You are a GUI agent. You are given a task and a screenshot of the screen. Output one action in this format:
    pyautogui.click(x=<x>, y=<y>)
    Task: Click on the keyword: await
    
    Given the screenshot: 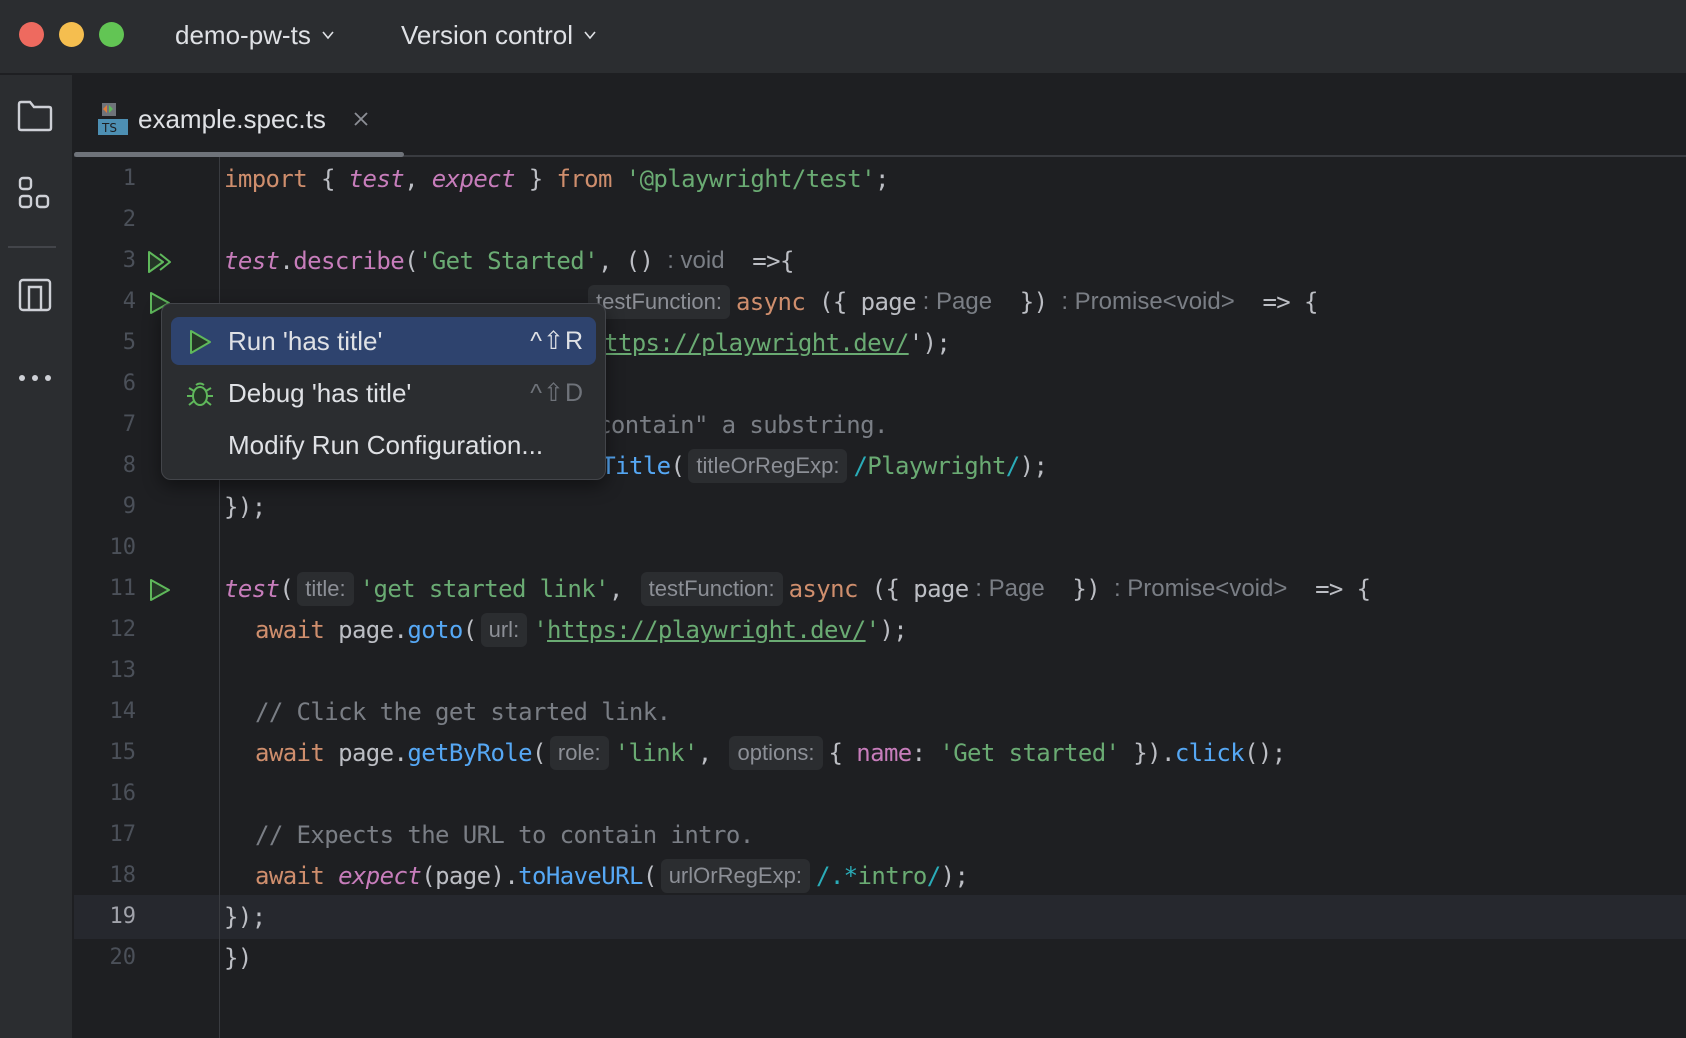 What is the action you would take?
    pyautogui.click(x=290, y=753)
    